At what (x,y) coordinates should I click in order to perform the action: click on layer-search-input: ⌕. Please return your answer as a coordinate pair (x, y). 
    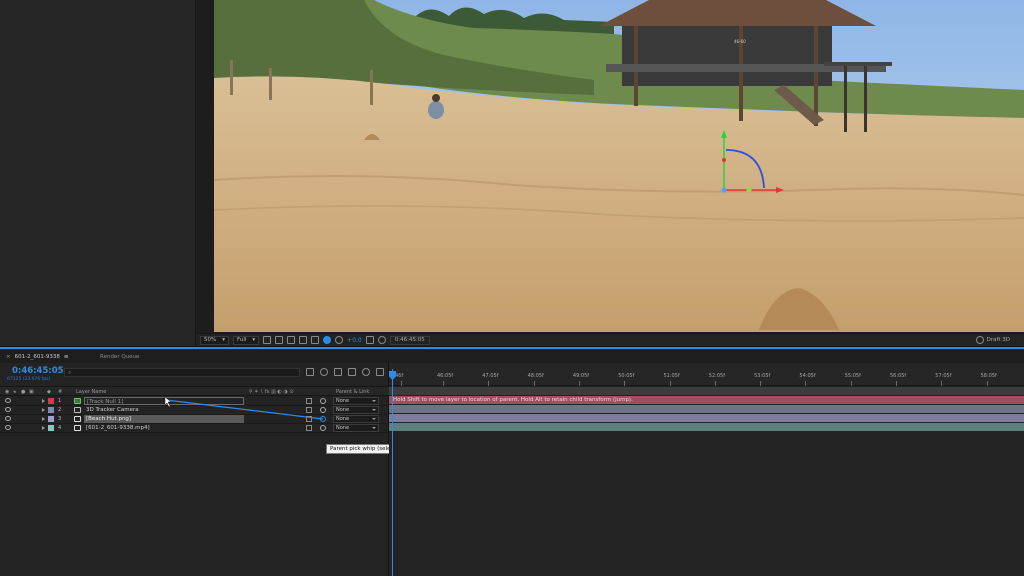
    Looking at the image, I should click on (182, 372).